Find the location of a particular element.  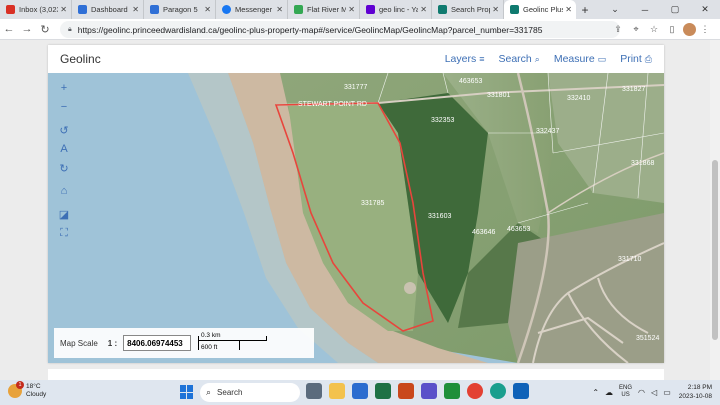

system-tray: ⌃ ☁ ENG US ◠ ◁ ▭ 2:18 PM 2023-10-08 is located at coordinates (649, 392).